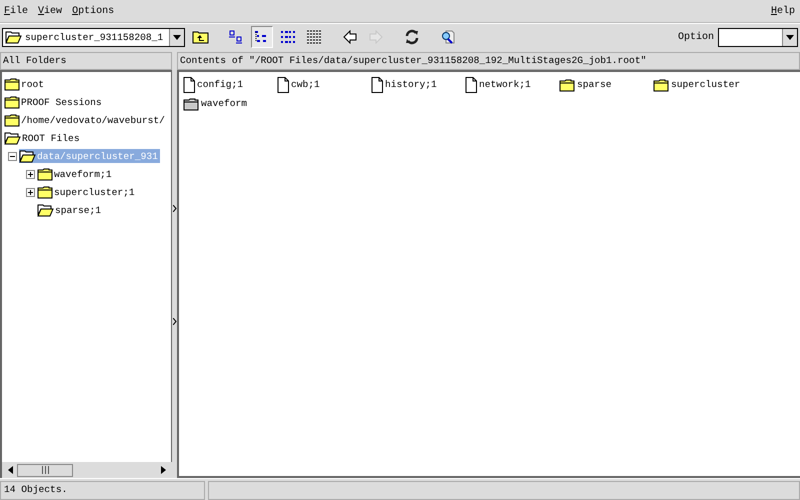 This screenshot has width=800, height=500. I want to click on collapse-icon, so click(12, 156).